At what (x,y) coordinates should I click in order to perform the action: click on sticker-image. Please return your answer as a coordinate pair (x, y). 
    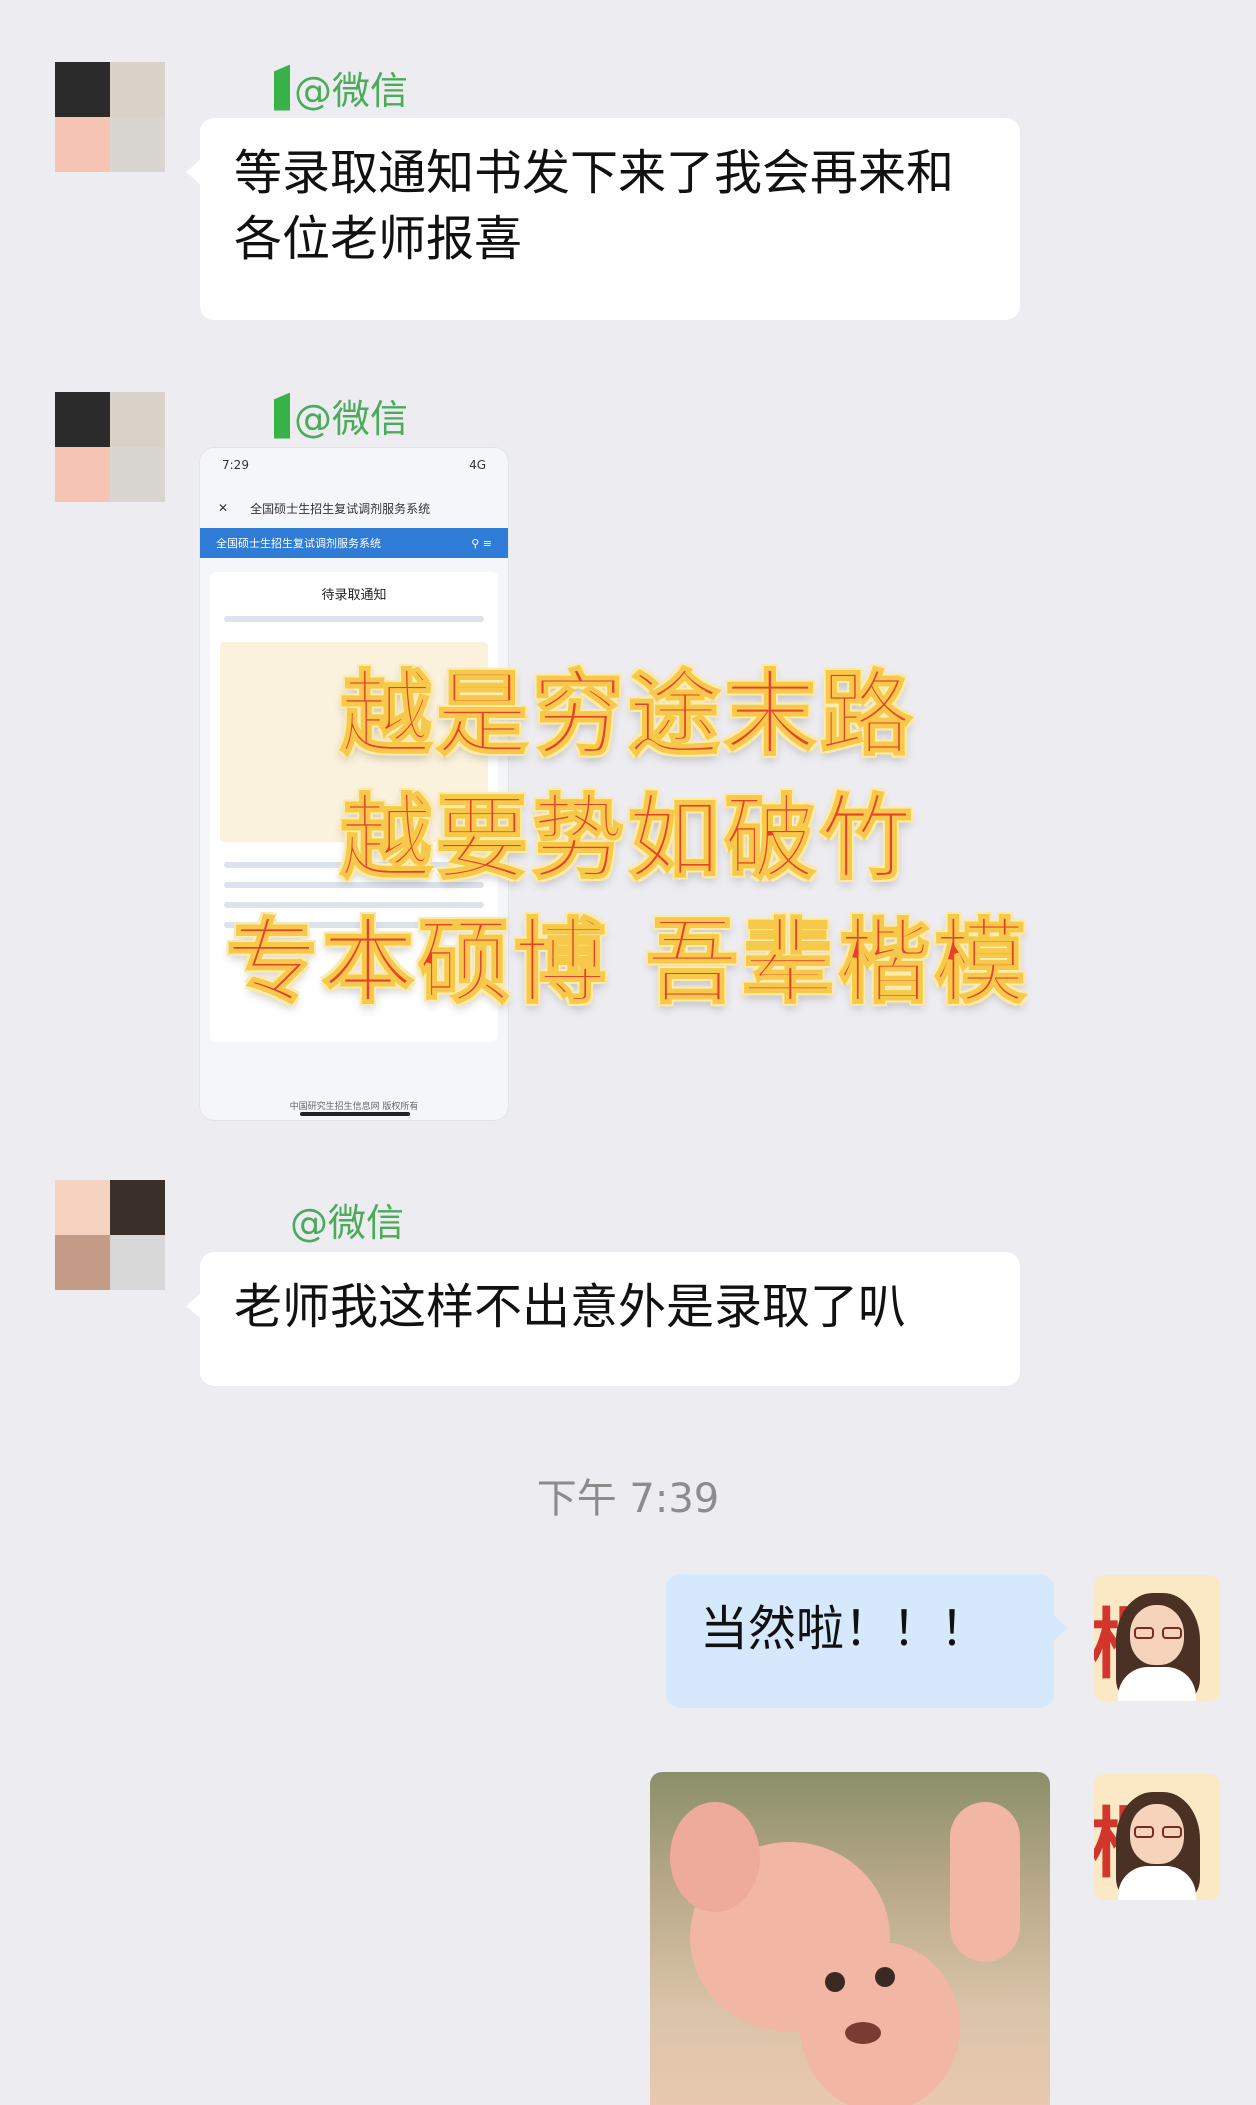
    Looking at the image, I should click on (850, 1938).